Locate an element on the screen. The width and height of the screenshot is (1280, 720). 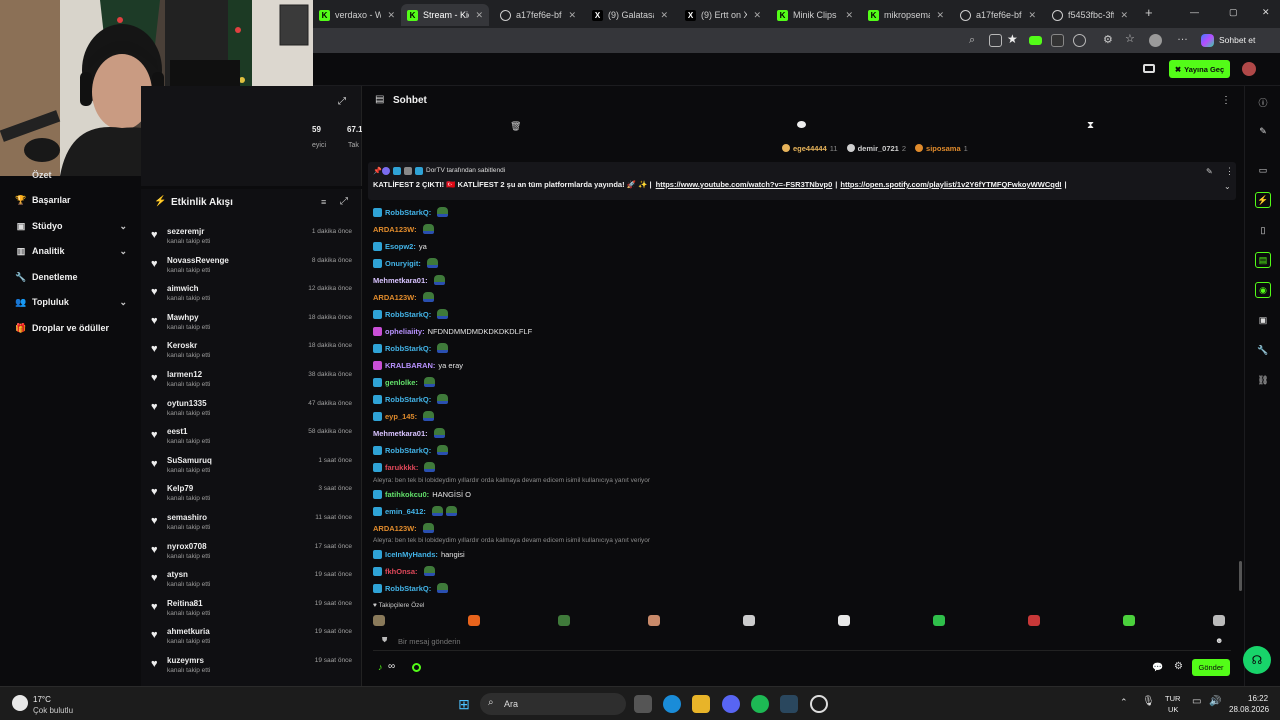
stream-icon: ▭ is located at coordinates (1263, 170).